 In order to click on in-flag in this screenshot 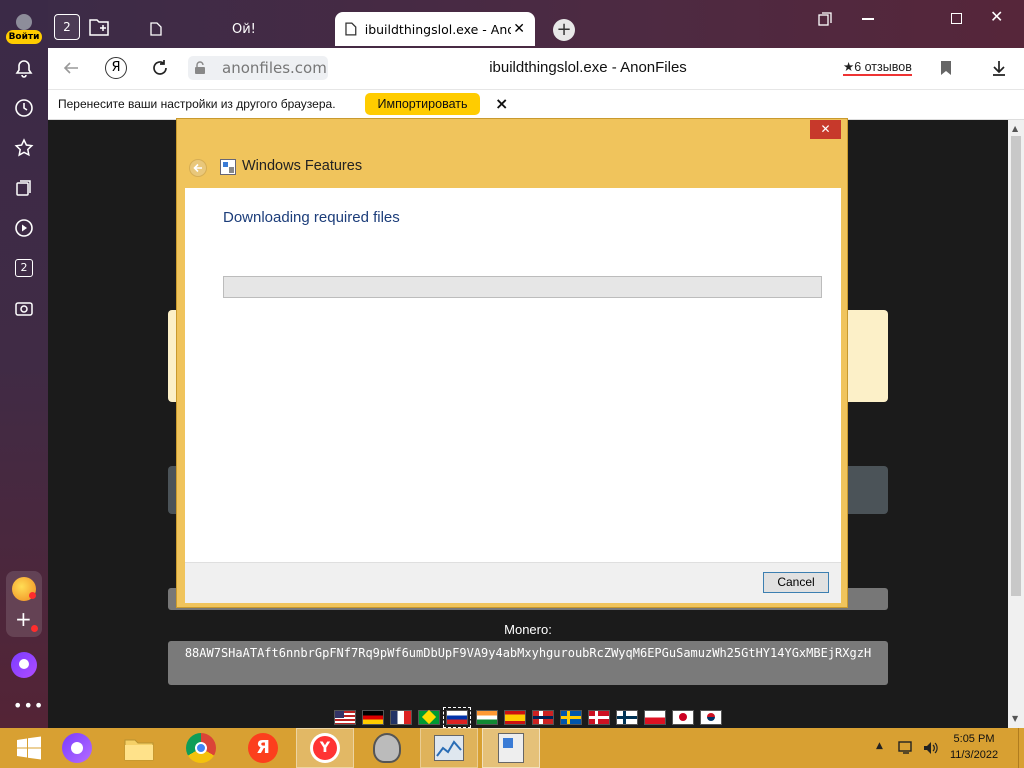, I will do `click(487, 717)`.